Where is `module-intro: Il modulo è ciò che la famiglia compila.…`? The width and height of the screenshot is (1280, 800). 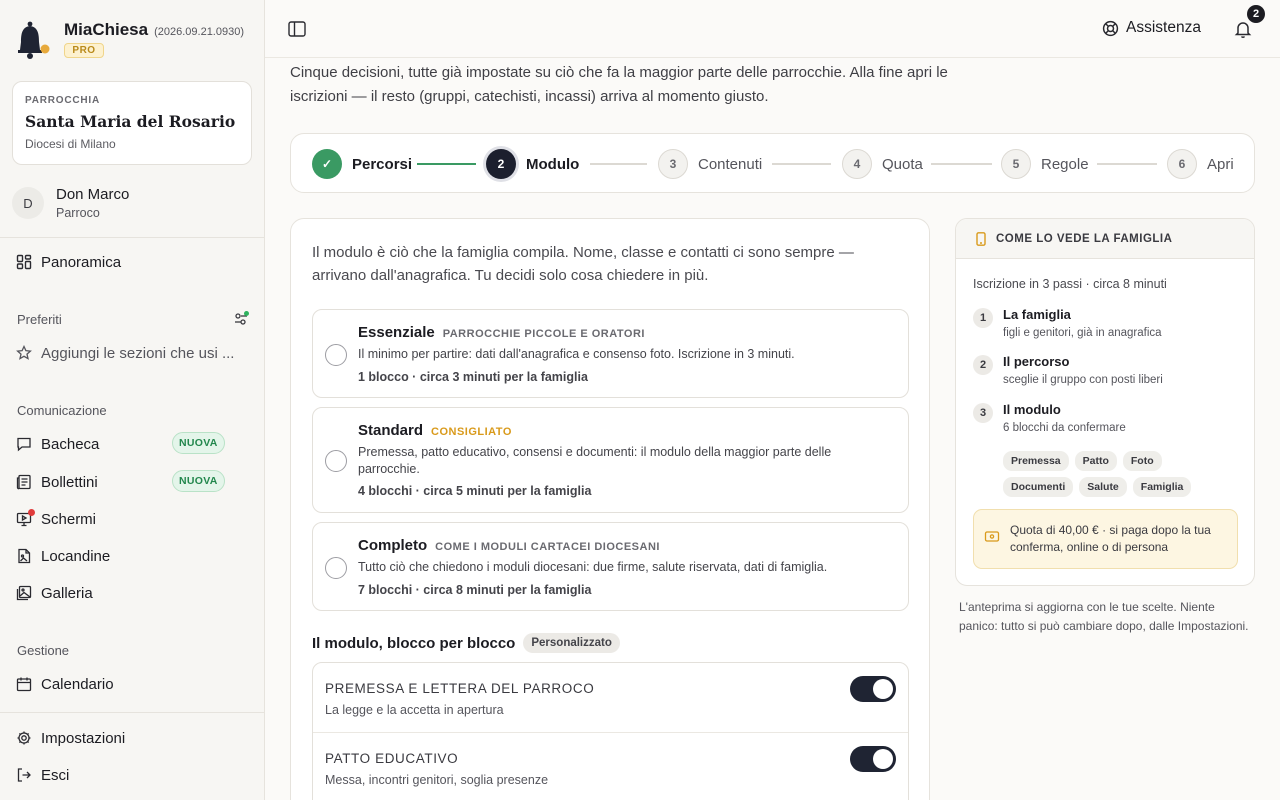
module-intro: Il modulo è ciò che la famiglia compila.… is located at coordinates (583, 264).